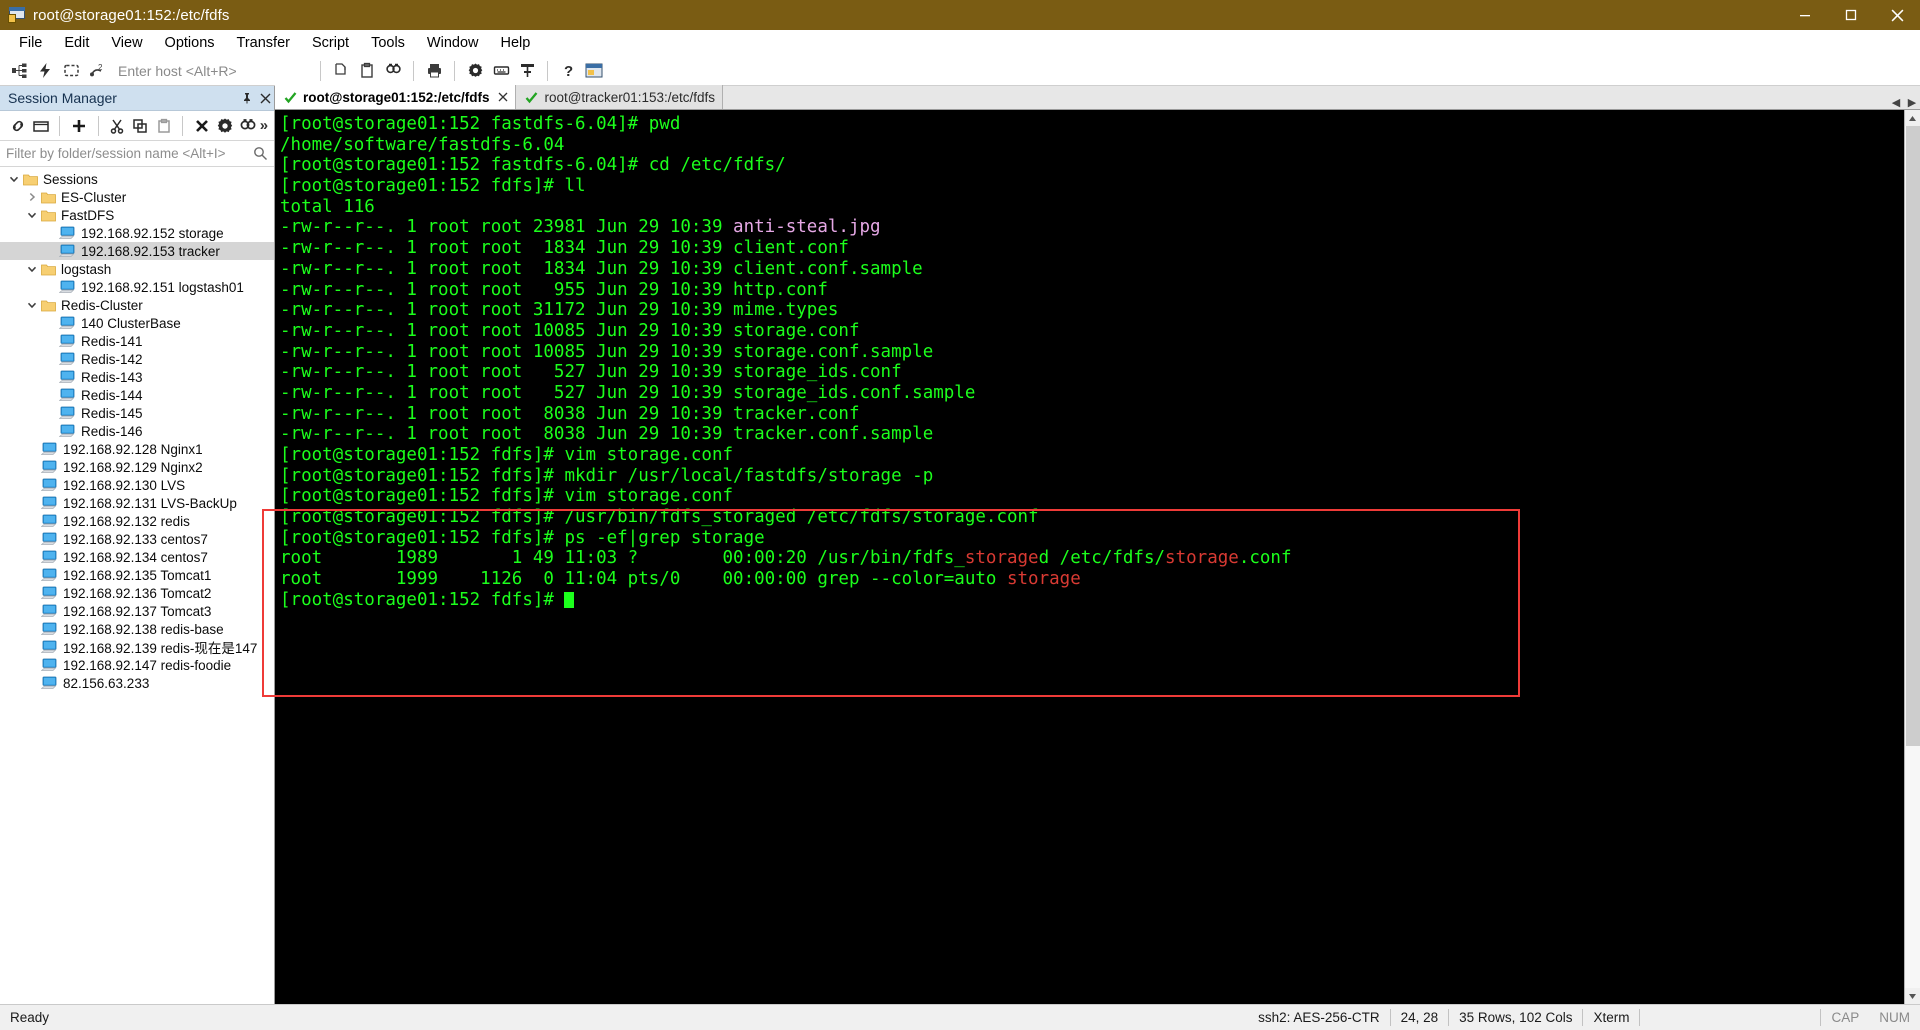 The width and height of the screenshot is (1920, 1030). Describe the element at coordinates (137, 305) in the screenshot. I see `session-tree-item: Redis-Cluster` at that location.